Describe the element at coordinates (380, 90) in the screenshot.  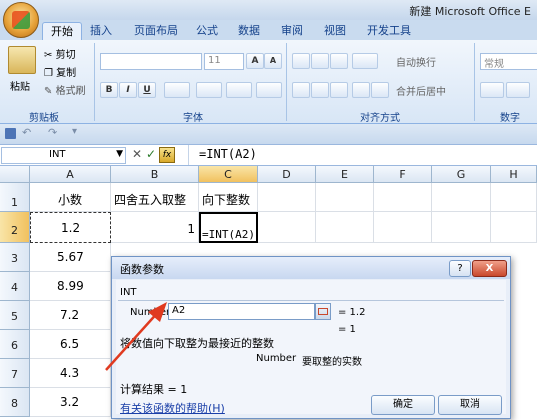
I see `increase-indent-button` at that location.